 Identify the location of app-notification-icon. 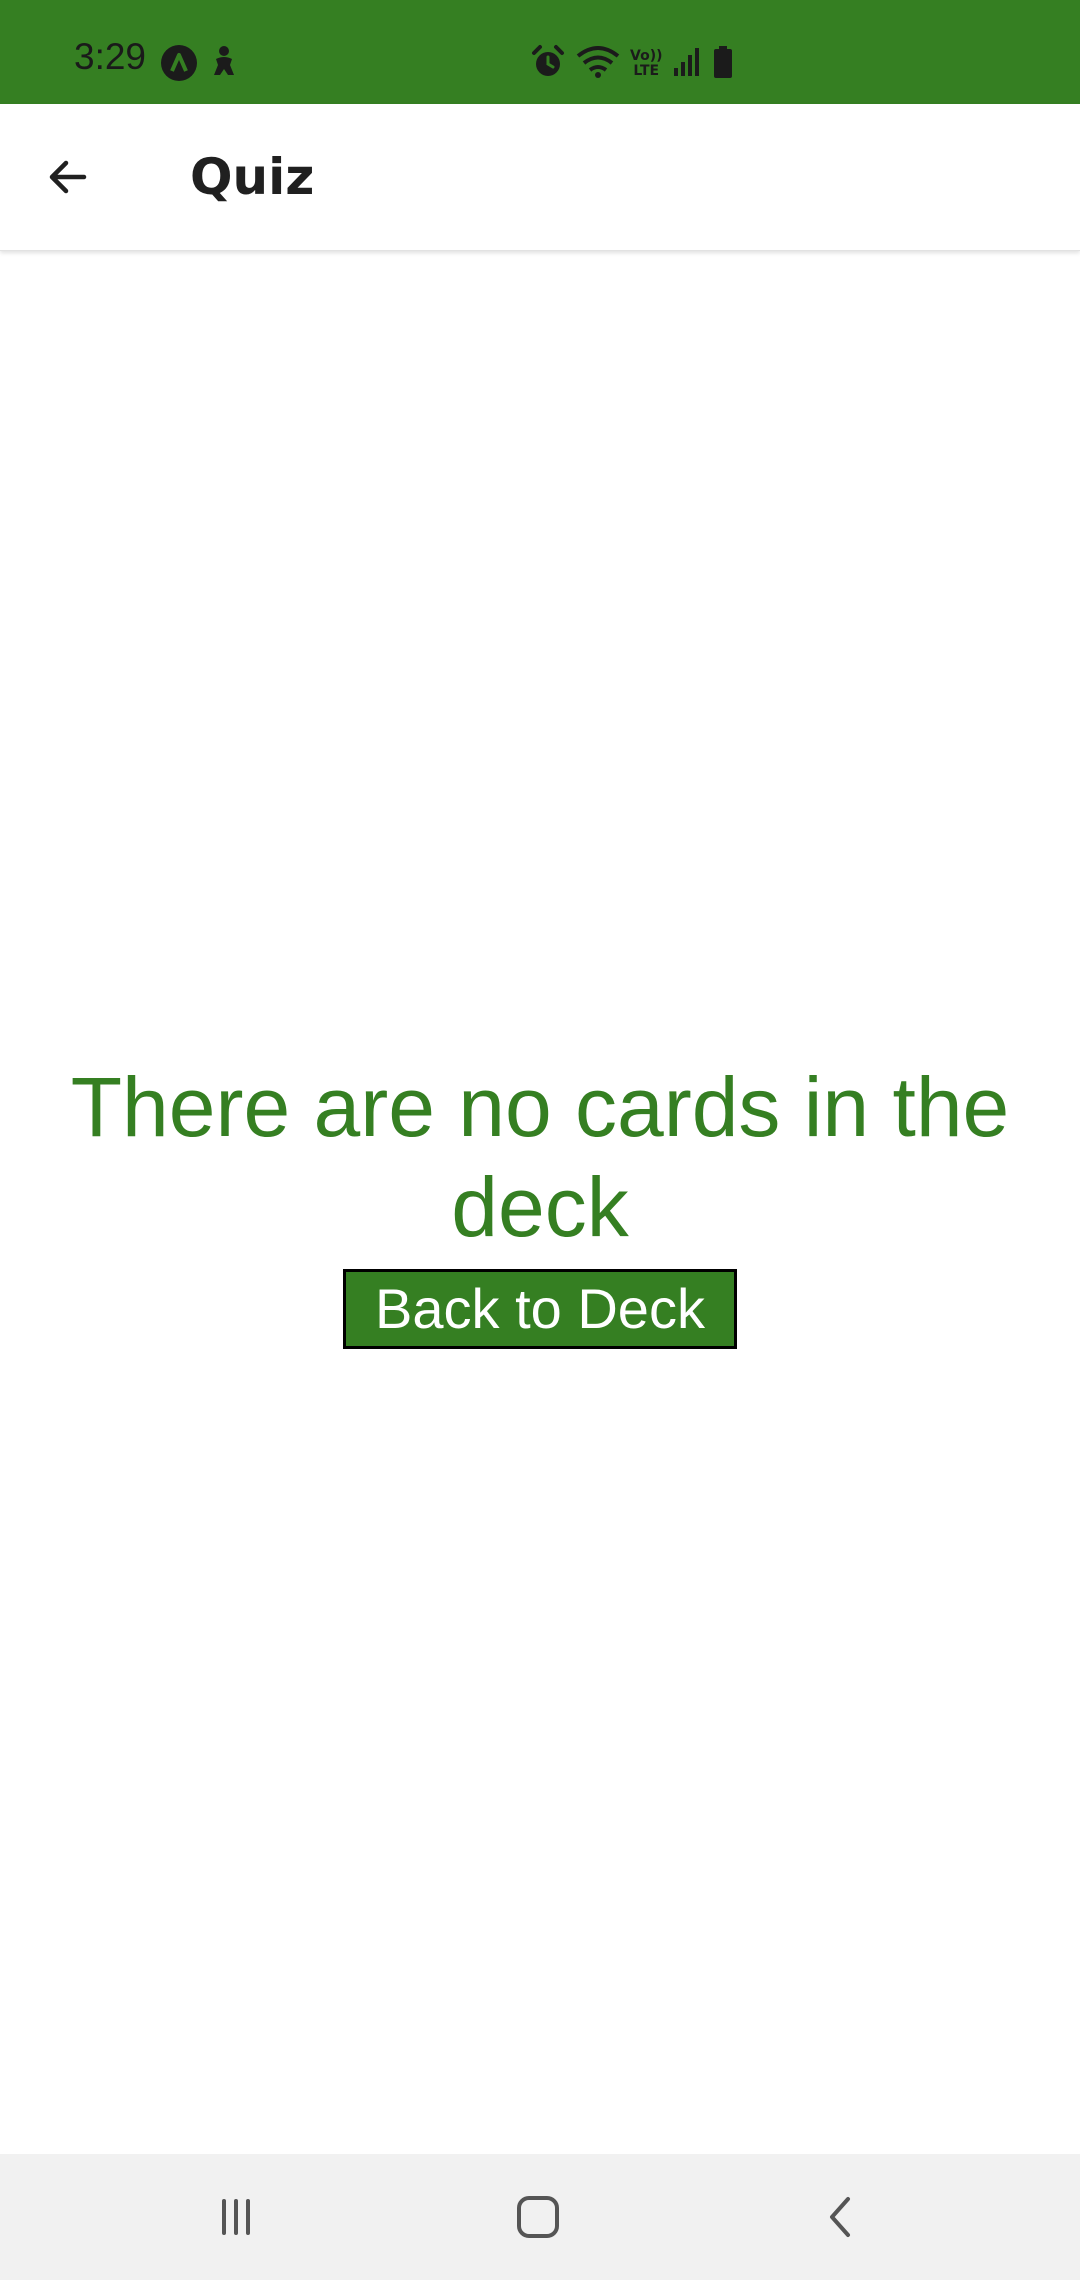
(179, 65).